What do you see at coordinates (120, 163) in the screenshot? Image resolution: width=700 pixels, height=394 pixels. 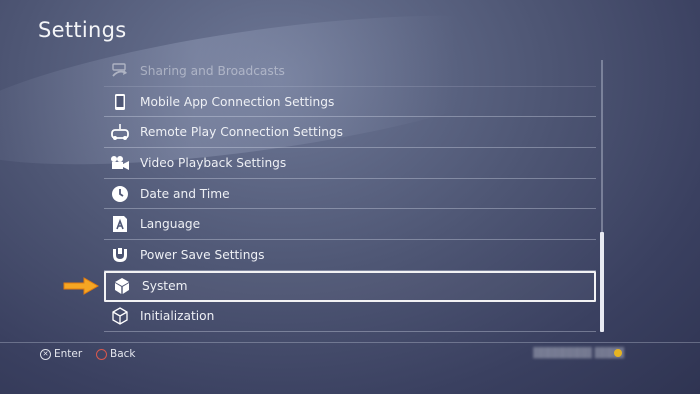 I see `video-camera-icon` at bounding box center [120, 163].